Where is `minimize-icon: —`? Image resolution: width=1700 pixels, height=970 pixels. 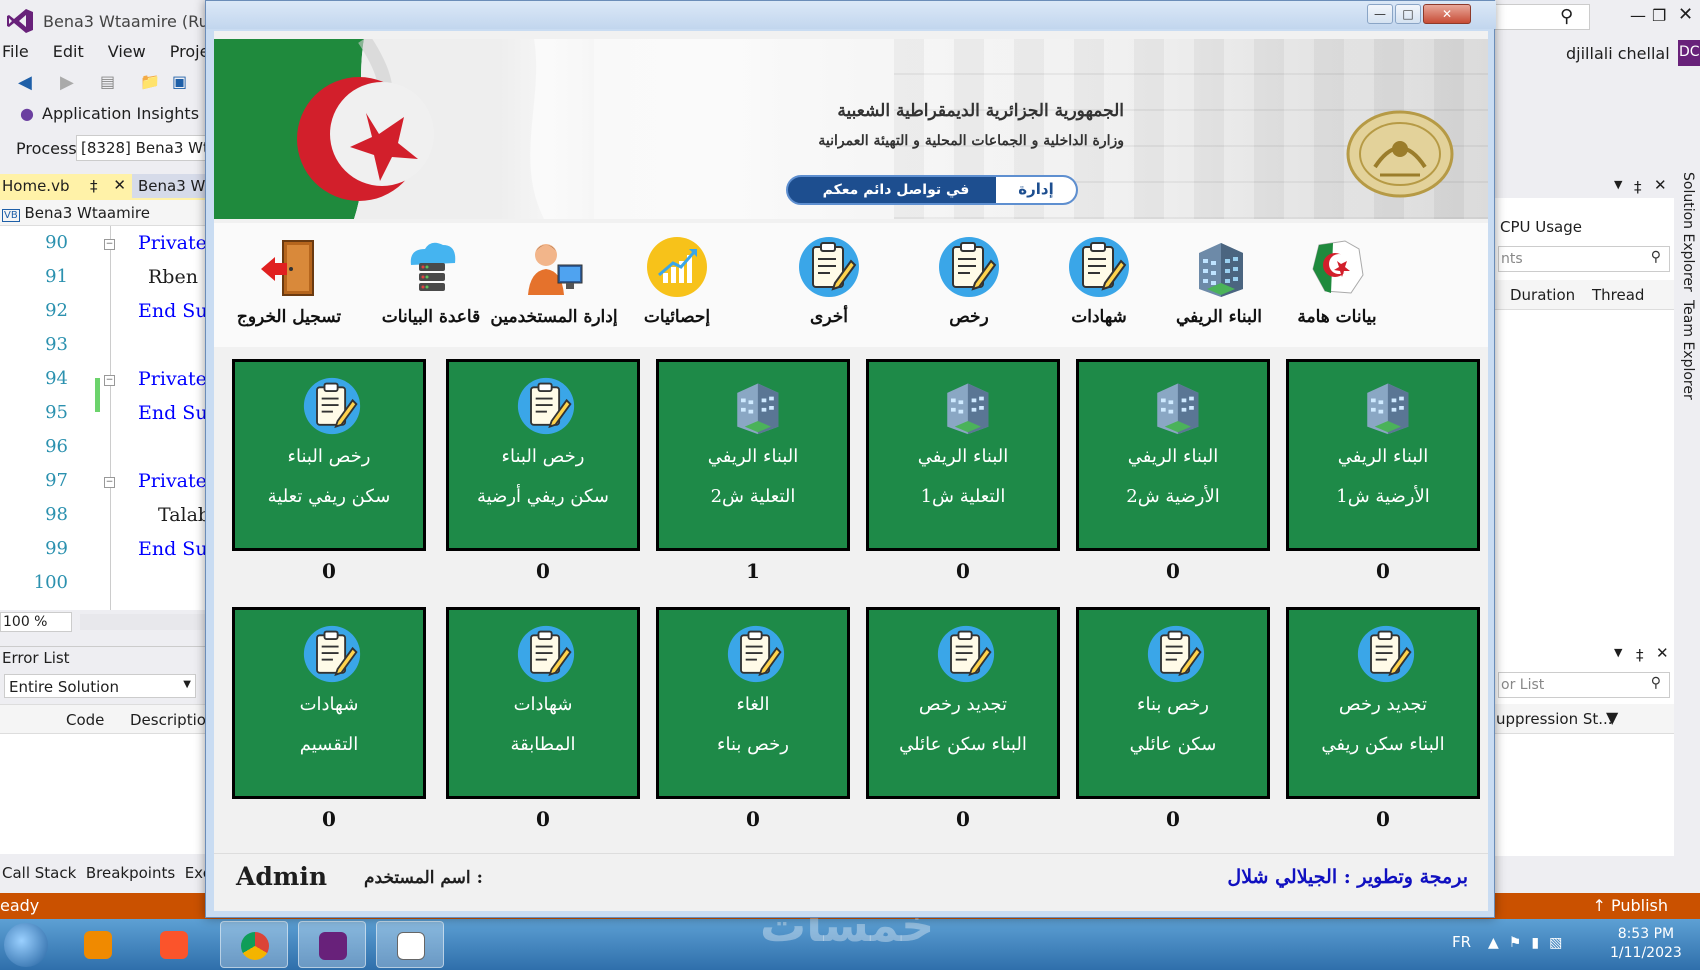
minimize-icon: — is located at coordinates (1638, 15).